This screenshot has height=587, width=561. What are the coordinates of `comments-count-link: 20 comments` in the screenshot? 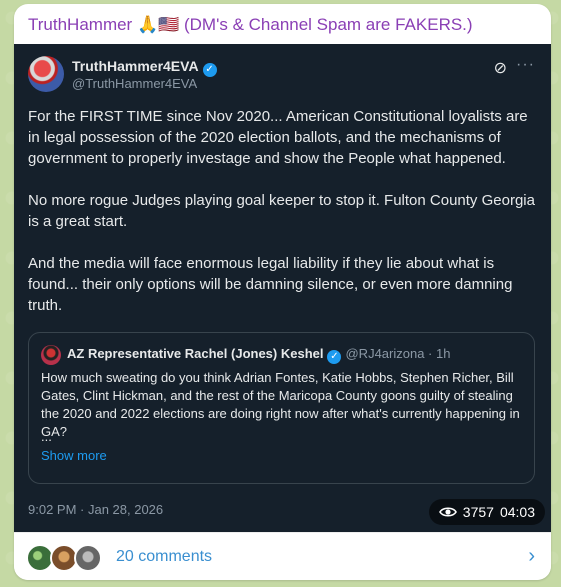 It's located at (164, 557).